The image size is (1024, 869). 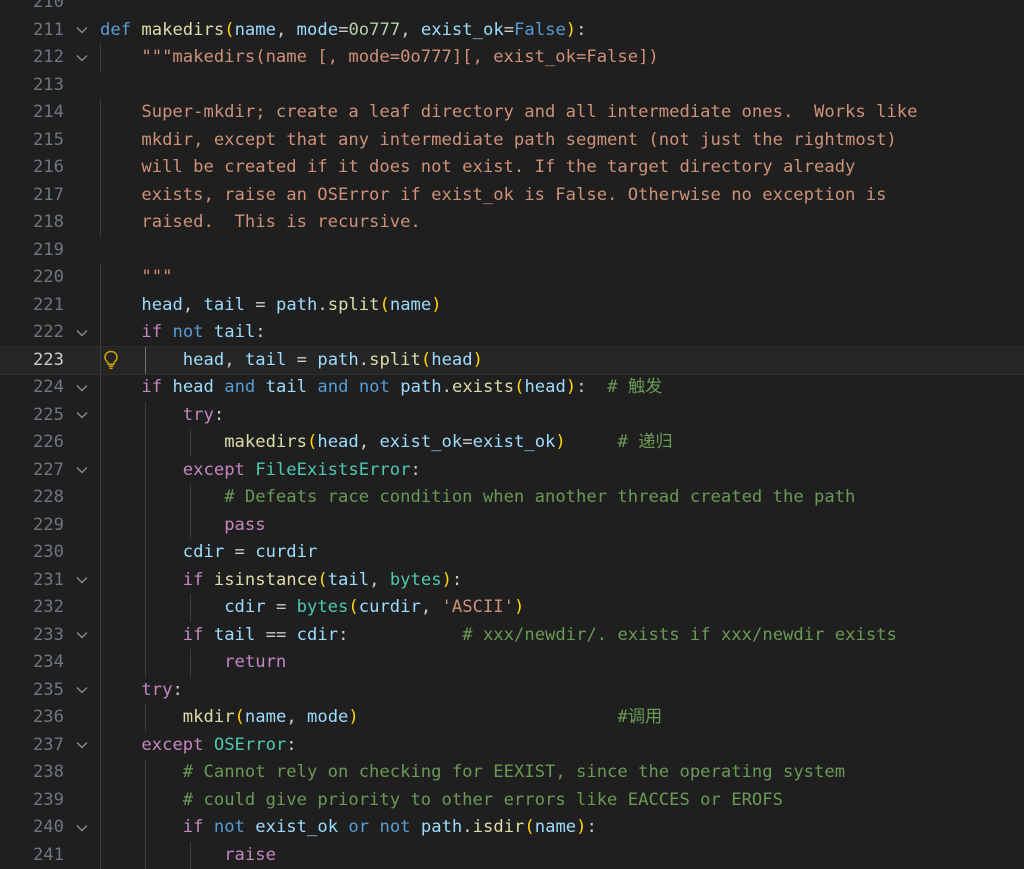 What do you see at coordinates (48, 689) in the screenshot?
I see `line-number: 235` at bounding box center [48, 689].